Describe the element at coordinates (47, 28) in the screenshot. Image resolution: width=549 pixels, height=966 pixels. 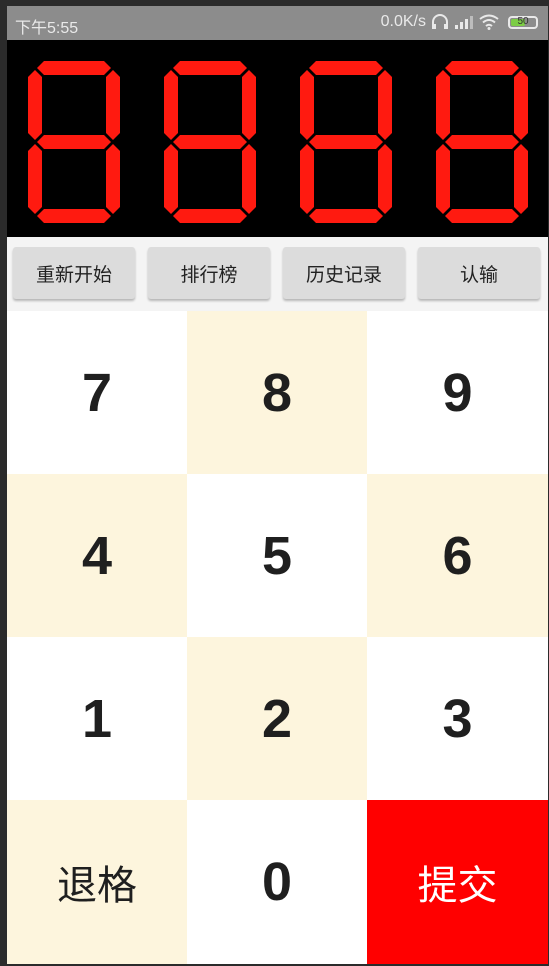
I see `status-time: 下午5:55` at that location.